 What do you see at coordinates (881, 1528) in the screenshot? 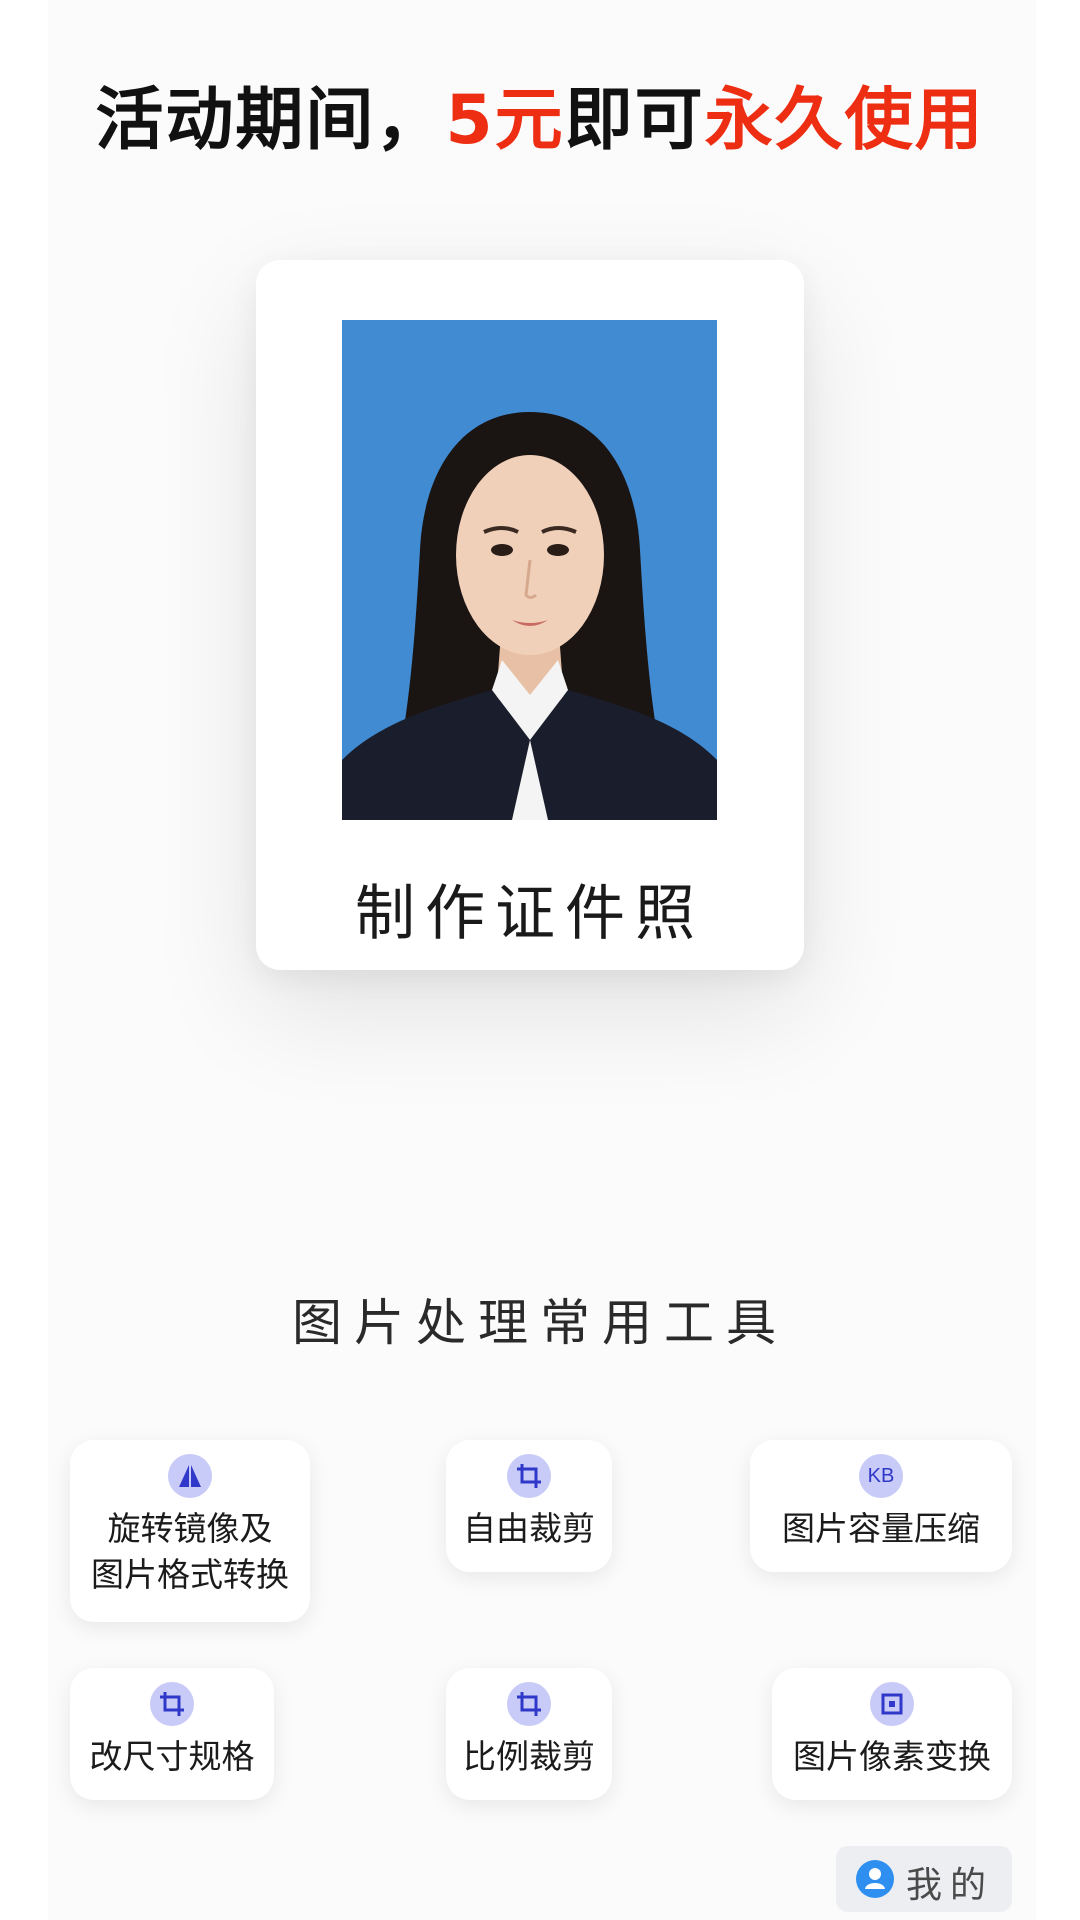
I see `tool-label: 图片容量压缩` at bounding box center [881, 1528].